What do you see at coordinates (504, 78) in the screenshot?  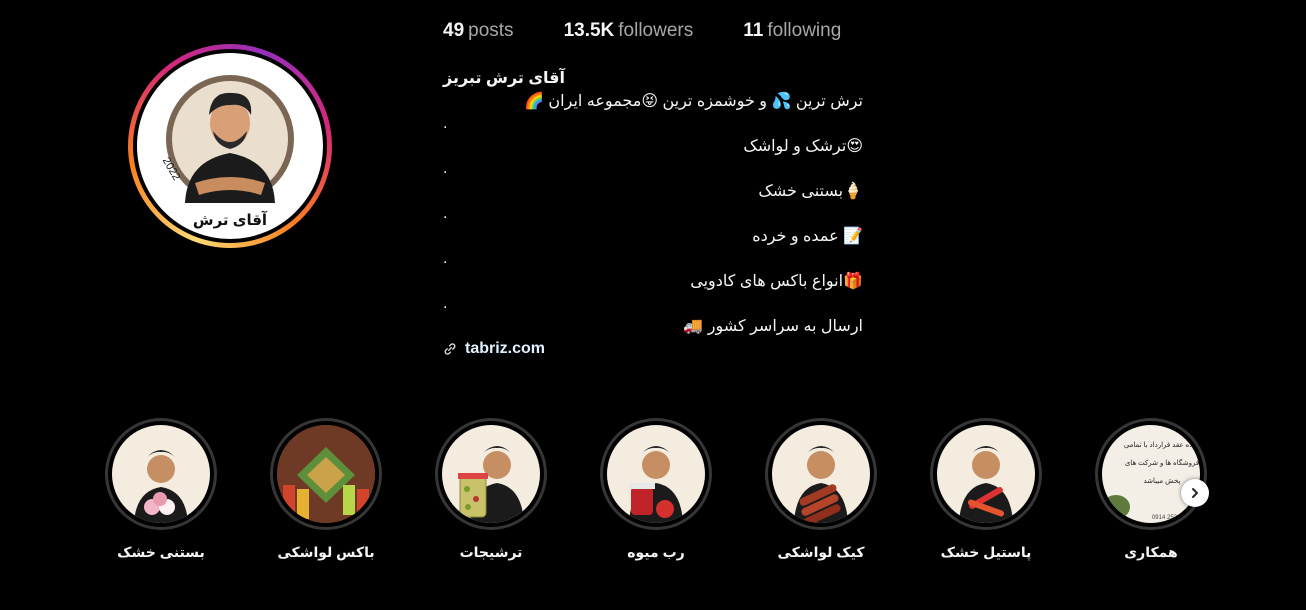 I see `profile-name: آقای ترش تبریز` at bounding box center [504, 78].